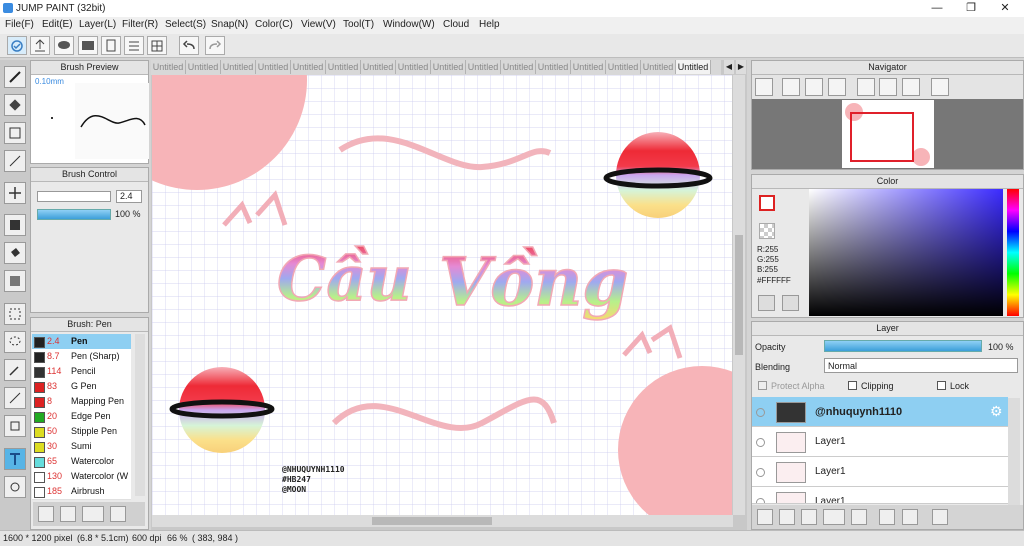 This screenshot has width=1024, height=546. I want to click on minimize-icon: —, so click(937, 8).